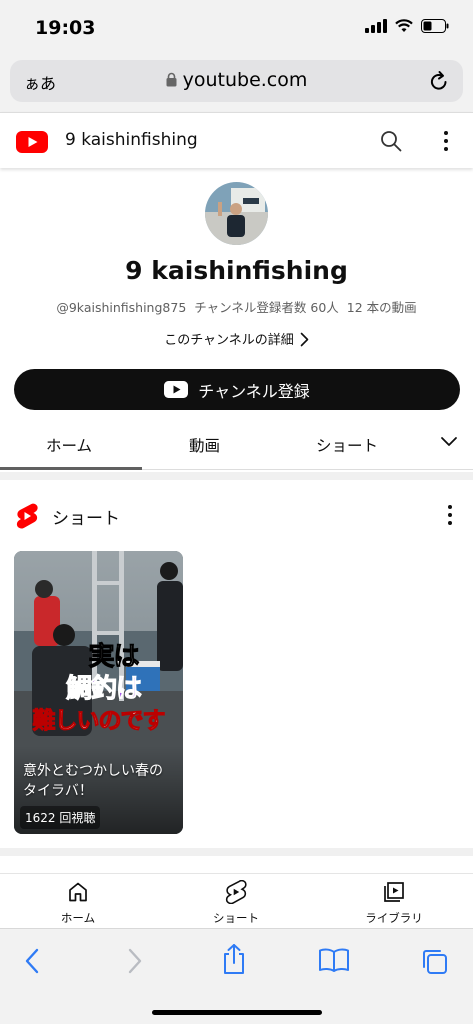 Image resolution: width=473 pixels, height=1024 pixels. What do you see at coordinates (254, 391) in the screenshot?
I see `subscribe-label: チャンネル登録` at bounding box center [254, 391].